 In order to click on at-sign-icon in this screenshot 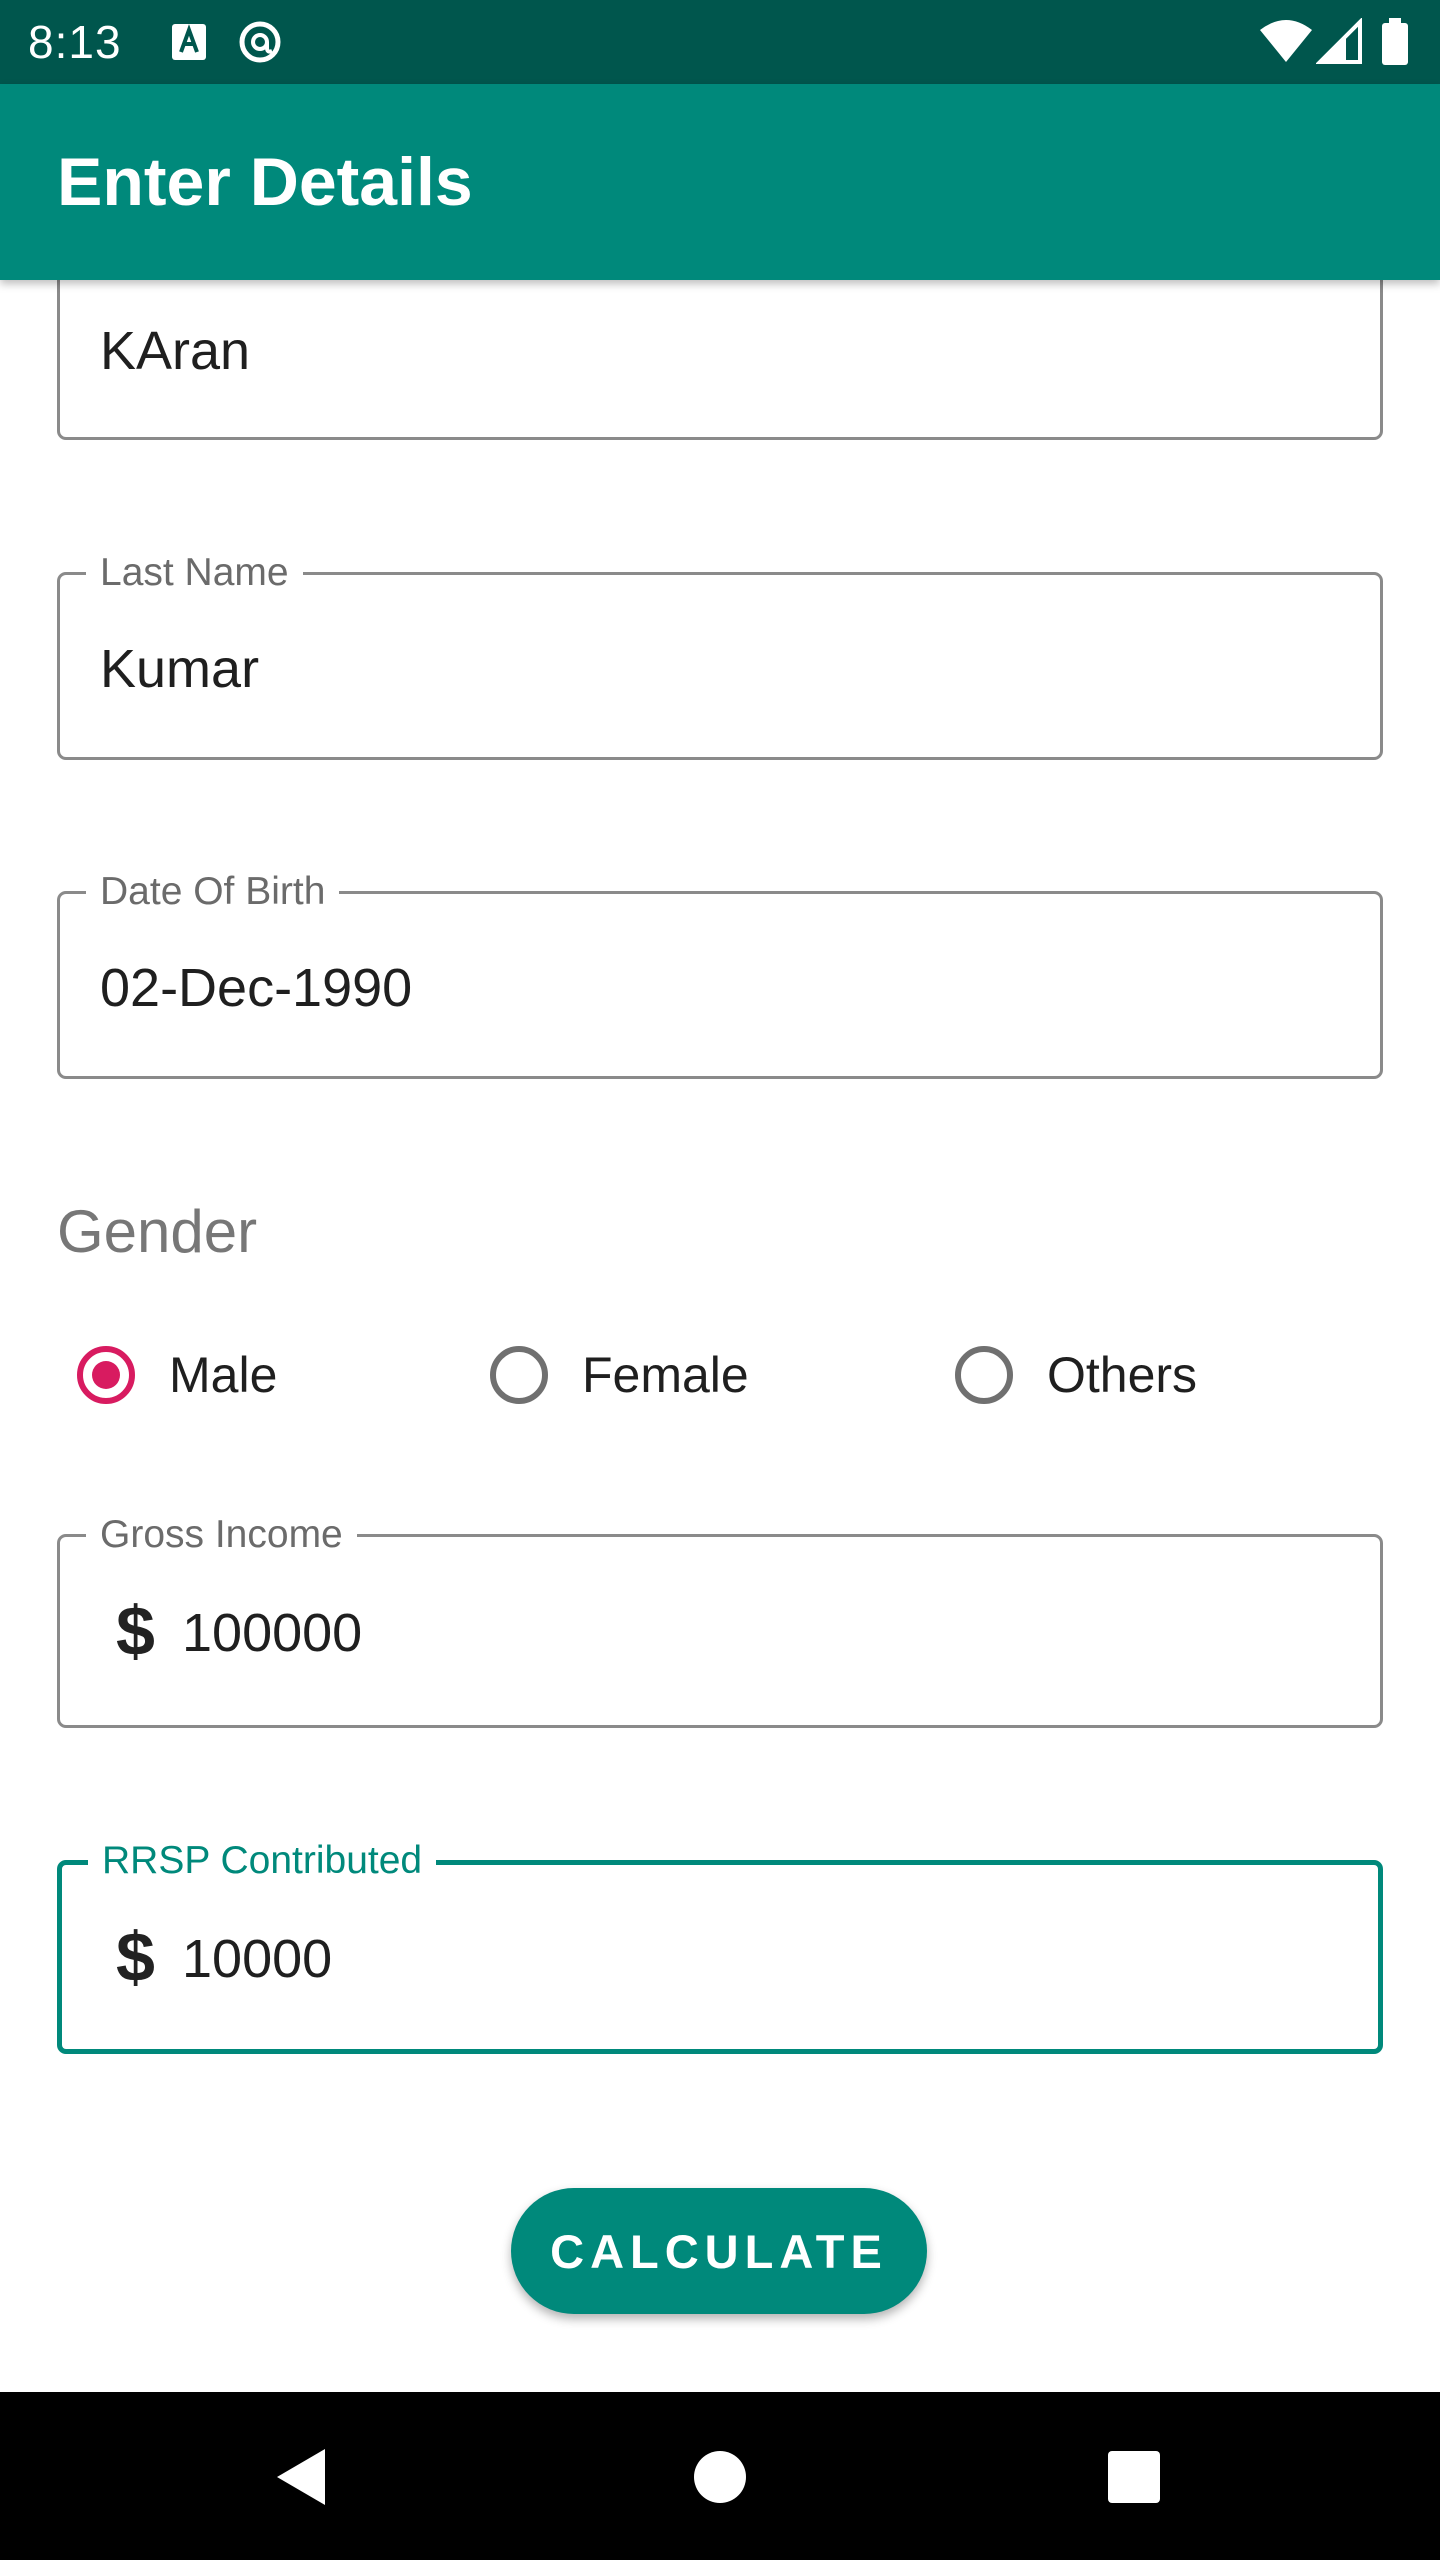, I will do `click(260, 42)`.